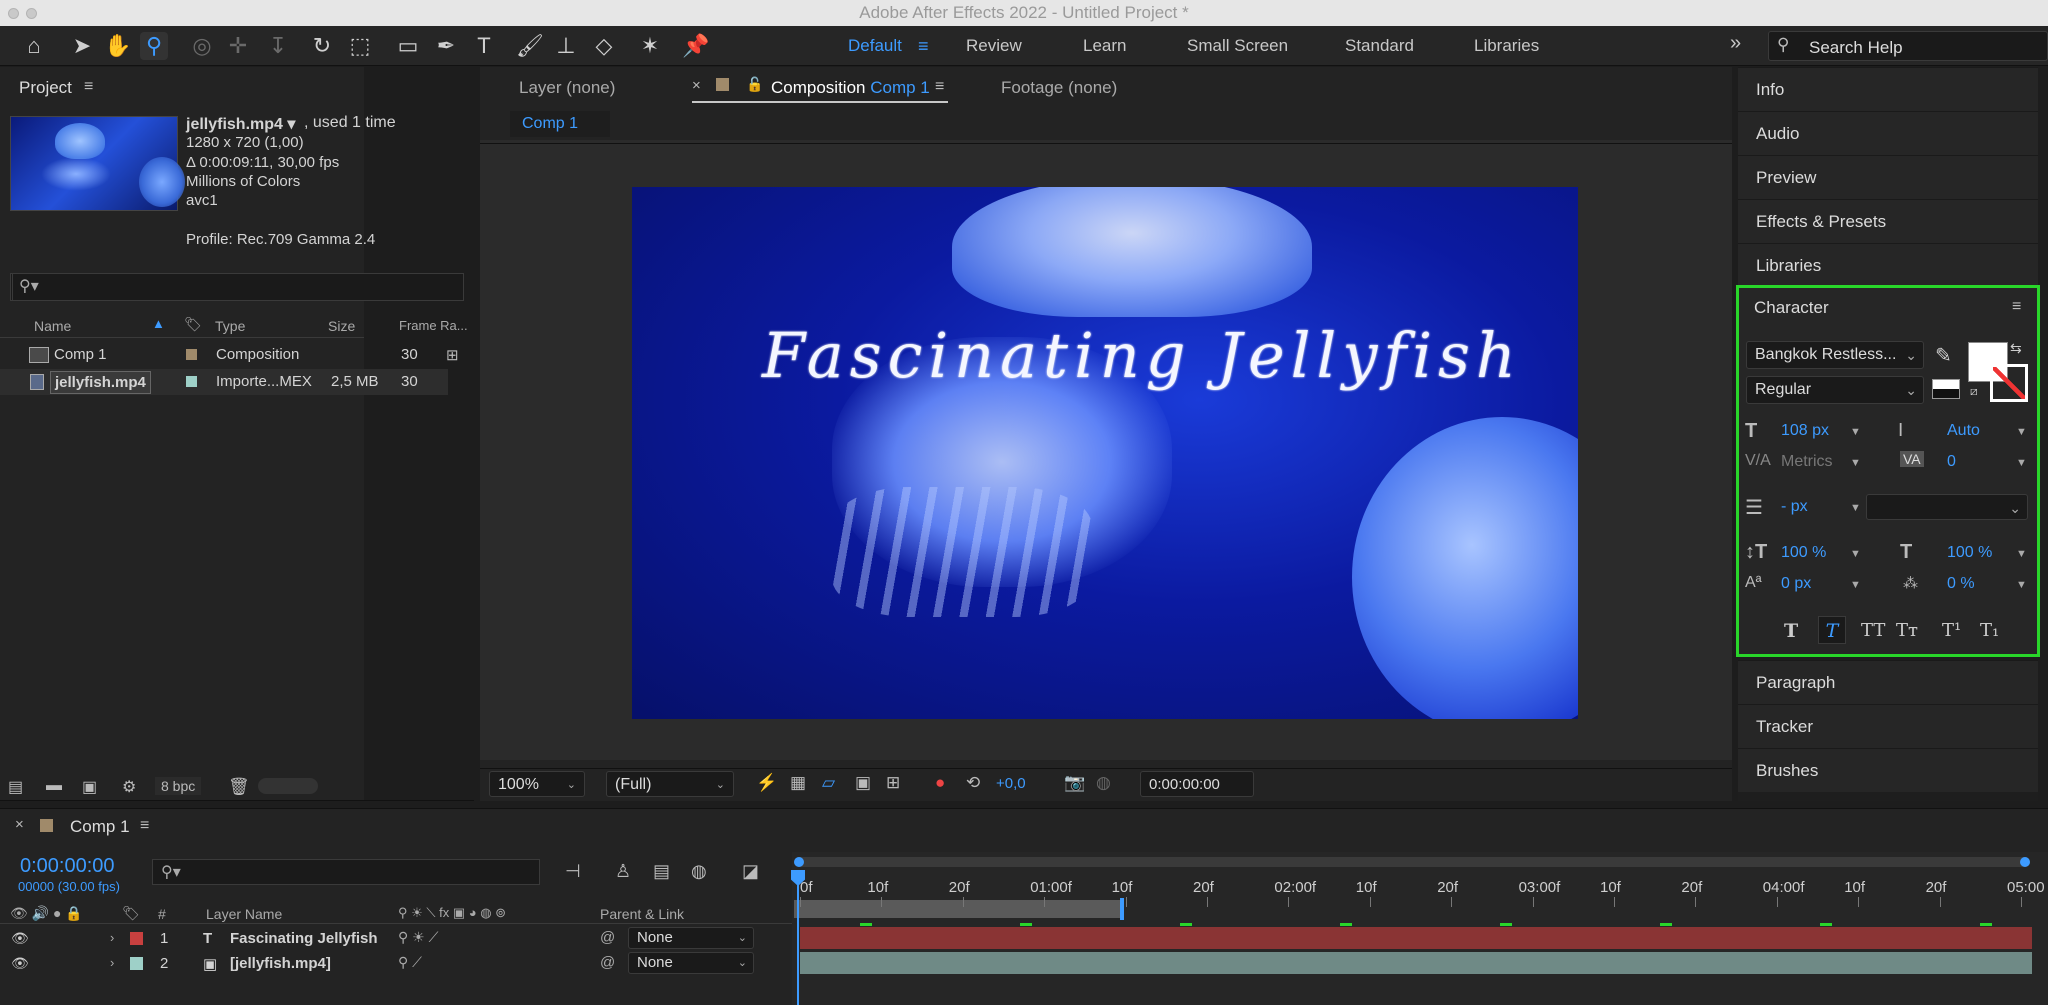  Describe the element at coordinates (1951, 630) in the screenshot. I see `superscript-button: T¹` at that location.